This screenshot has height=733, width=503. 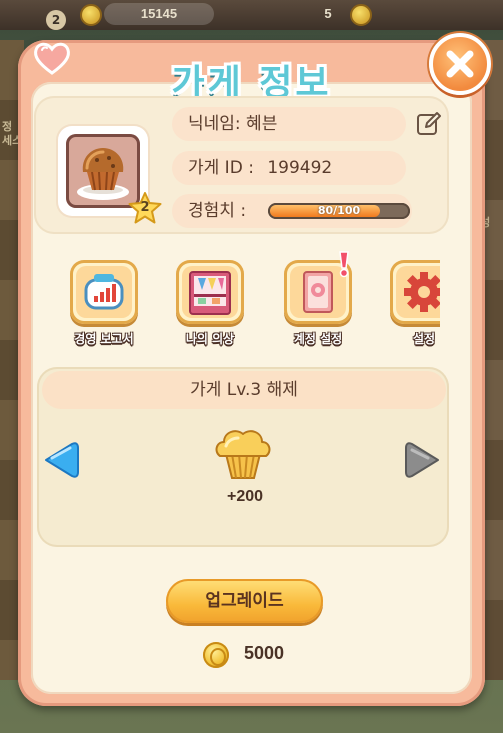 I want to click on exp-progress-bar: 80/100, so click(x=339, y=211).